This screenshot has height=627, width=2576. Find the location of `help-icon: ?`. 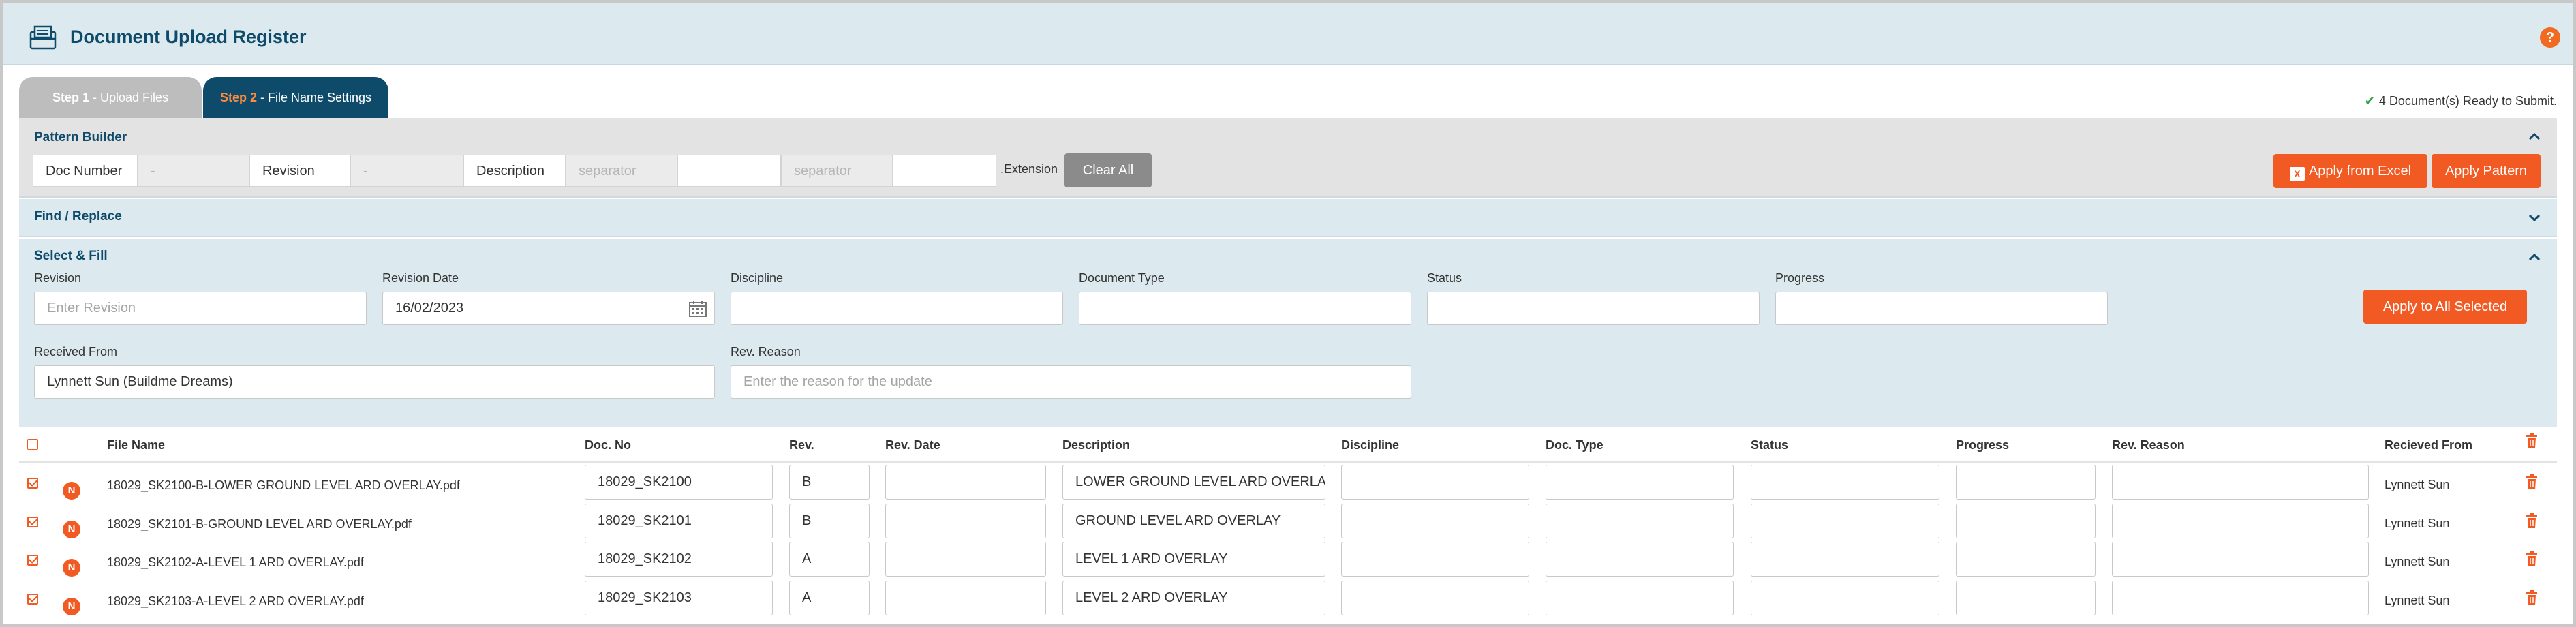

help-icon: ? is located at coordinates (2550, 37).